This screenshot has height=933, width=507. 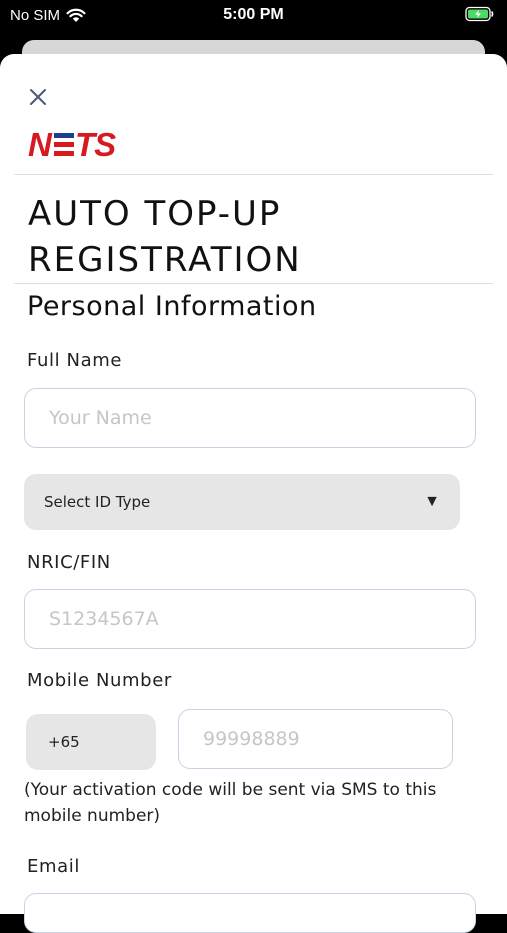 I want to click on svg-text: TS, so click(x=95, y=144).